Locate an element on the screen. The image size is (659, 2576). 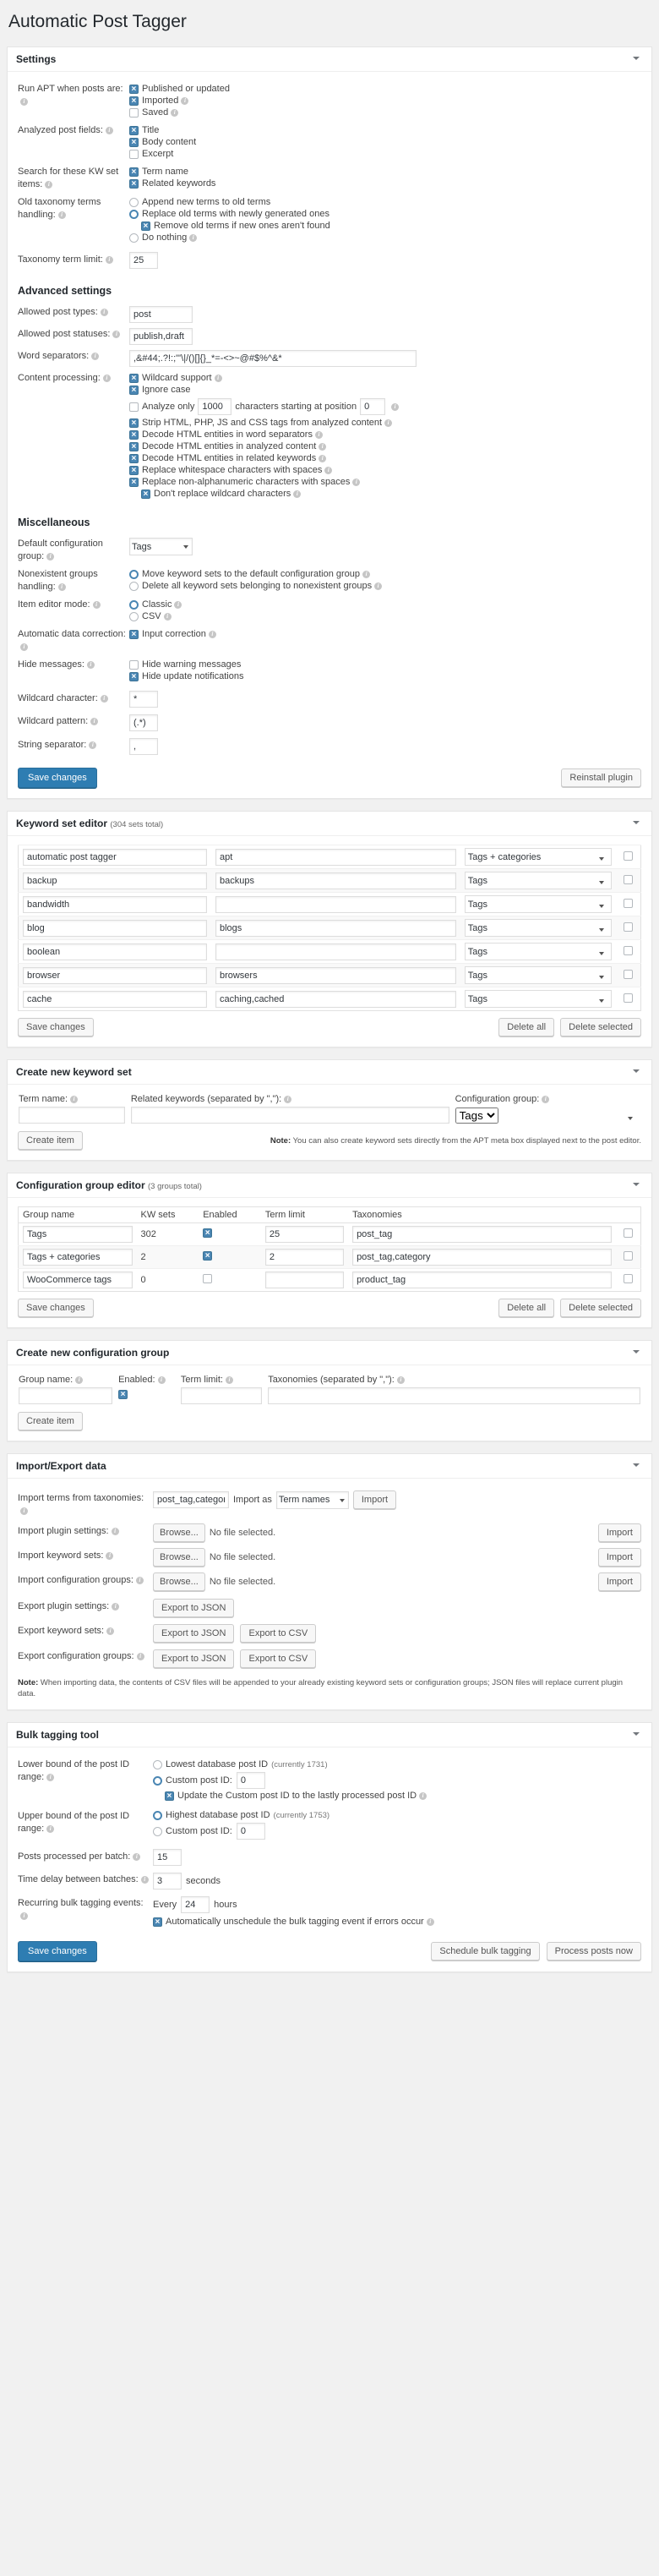
default-group-select: Tags is located at coordinates (161, 547).